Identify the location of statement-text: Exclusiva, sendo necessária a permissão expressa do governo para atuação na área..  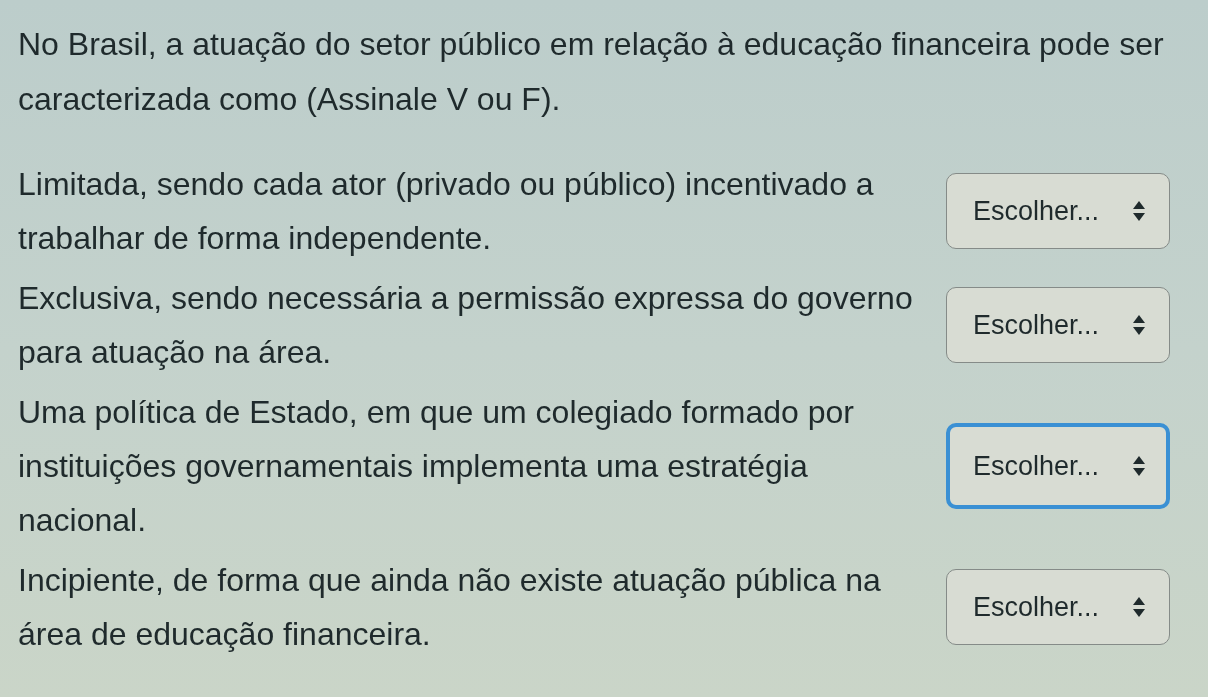
(466, 325).